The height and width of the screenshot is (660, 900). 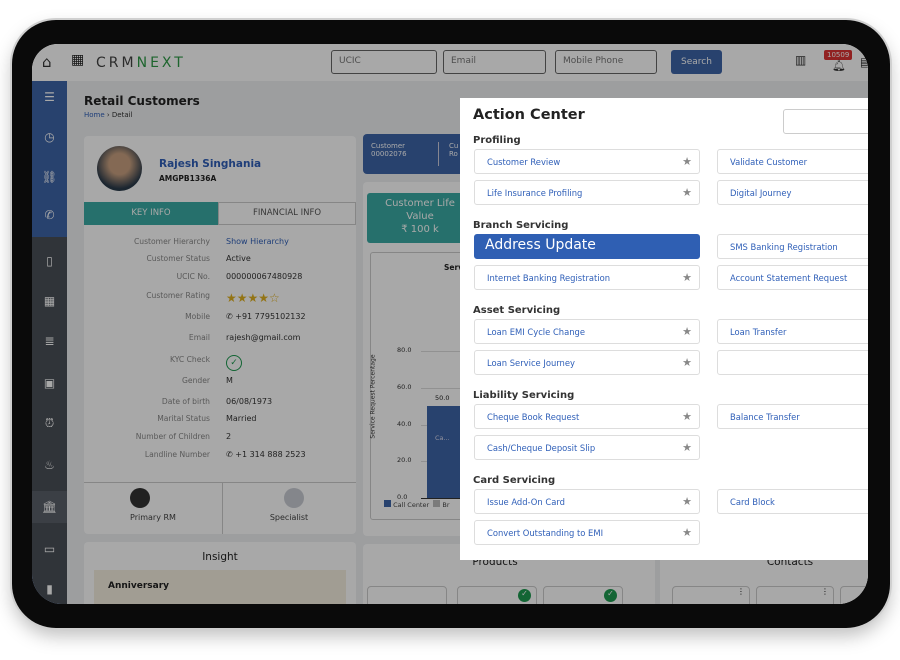 I want to click on action-item: SMS Banking Registration, so click(x=792, y=246).